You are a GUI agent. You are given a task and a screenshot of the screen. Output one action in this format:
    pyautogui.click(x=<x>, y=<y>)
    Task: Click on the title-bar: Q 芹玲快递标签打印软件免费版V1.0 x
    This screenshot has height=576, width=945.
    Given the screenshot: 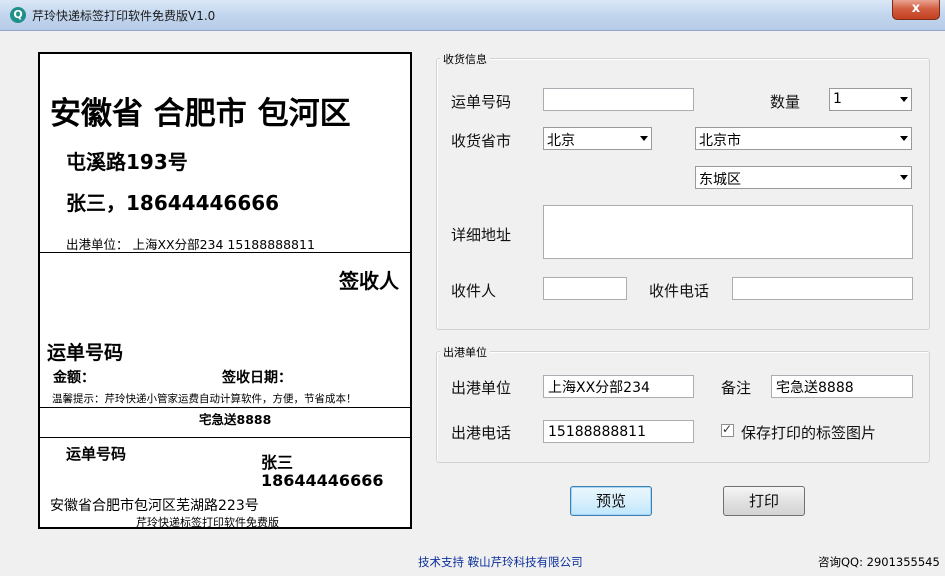 What is the action you would take?
    pyautogui.click(x=472, y=15)
    